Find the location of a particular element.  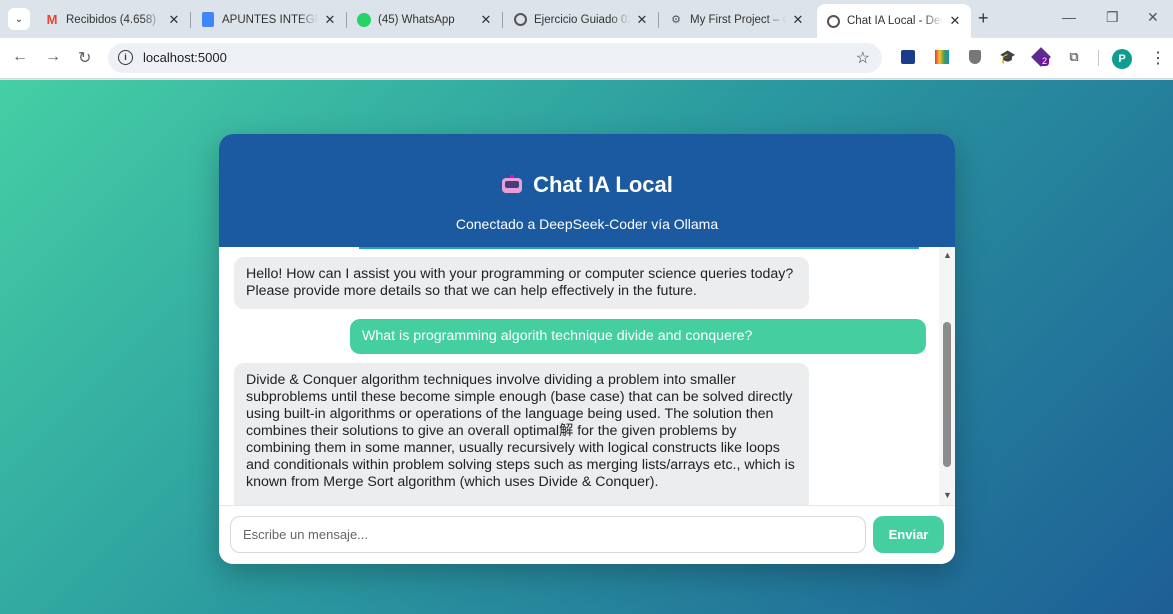

address-bar: i localhost:5000 ☆ is located at coordinates (495, 58).